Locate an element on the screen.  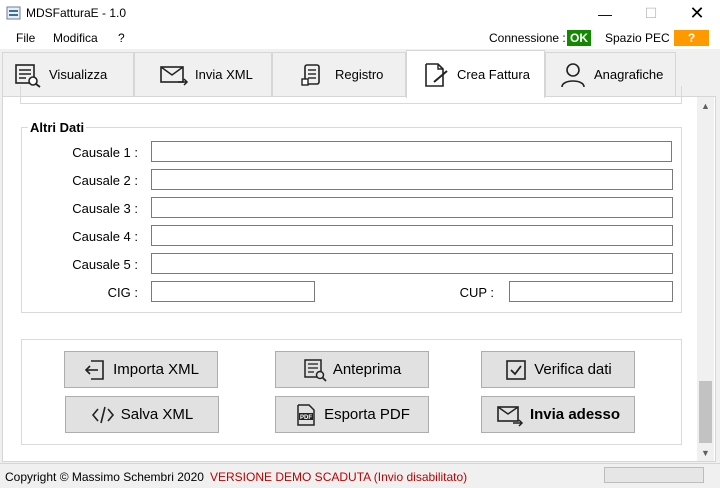
tab-visualizza-label: Visualizza is located at coordinates (78, 74).